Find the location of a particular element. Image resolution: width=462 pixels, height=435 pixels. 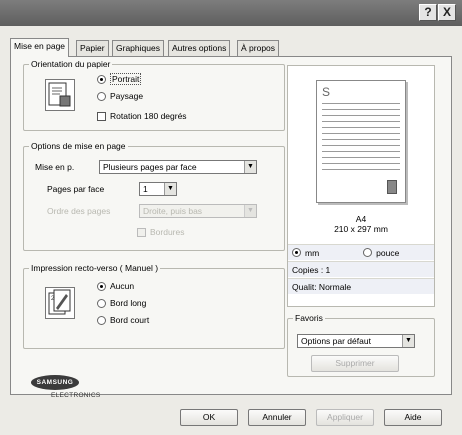

tab-mise-en-page: Mise en page is located at coordinates (40, 47).